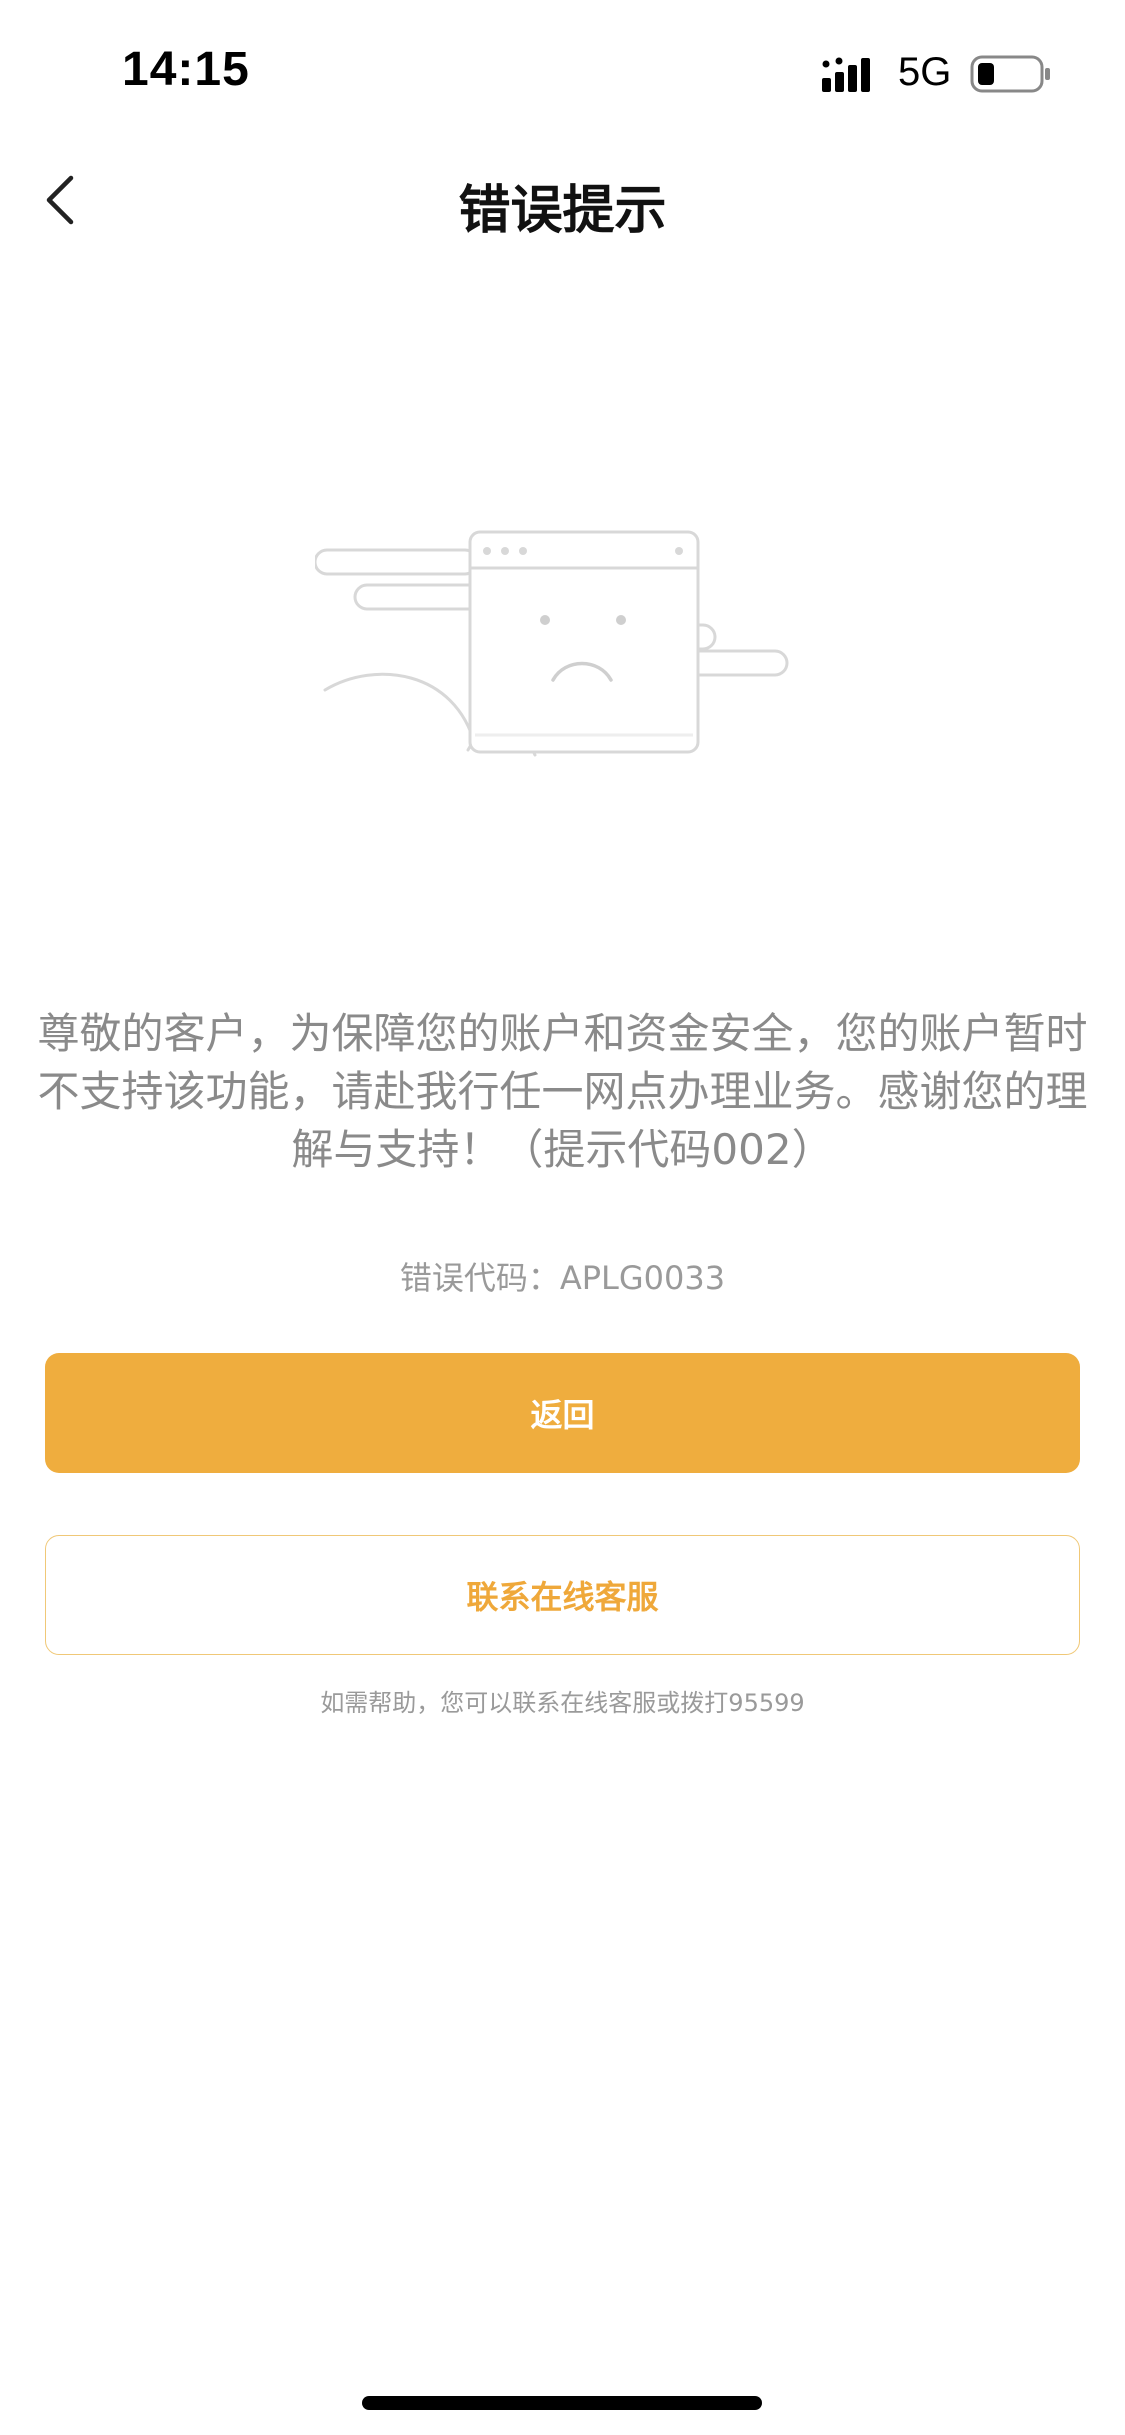 Image resolution: width=1125 pixels, height=2435 pixels. Describe the element at coordinates (186, 69) in the screenshot. I see `status-time: 14:15` at that location.